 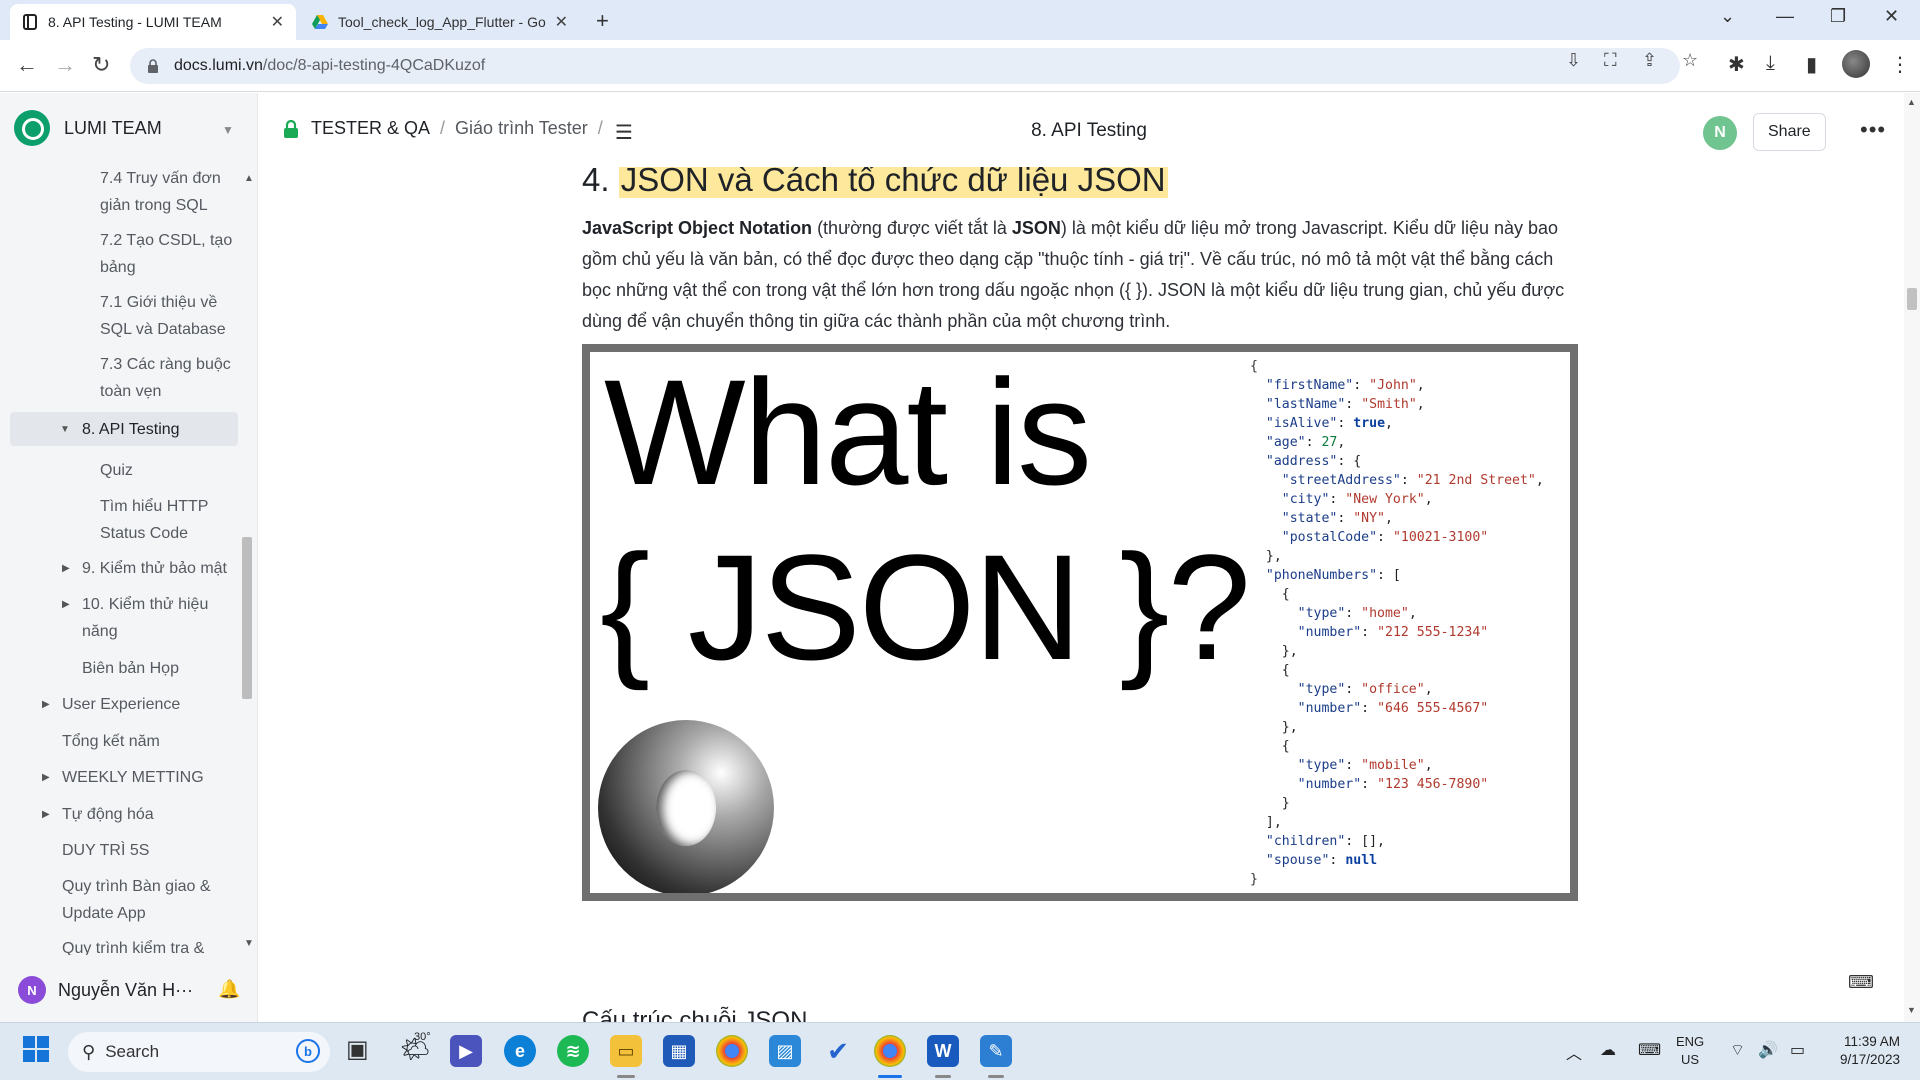 What do you see at coordinates (785, 1051) in the screenshot?
I see `photos-icon: ▨` at bounding box center [785, 1051].